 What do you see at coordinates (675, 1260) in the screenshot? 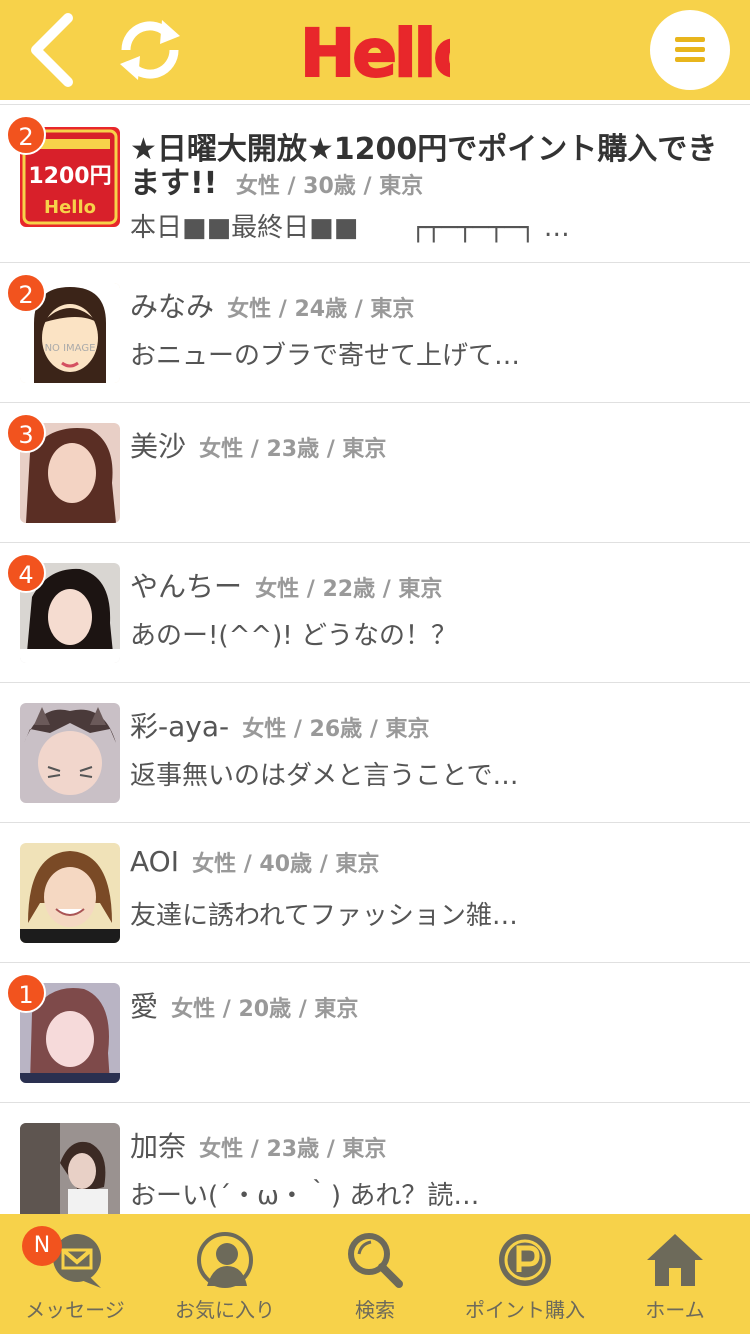
I see `home-icon` at bounding box center [675, 1260].